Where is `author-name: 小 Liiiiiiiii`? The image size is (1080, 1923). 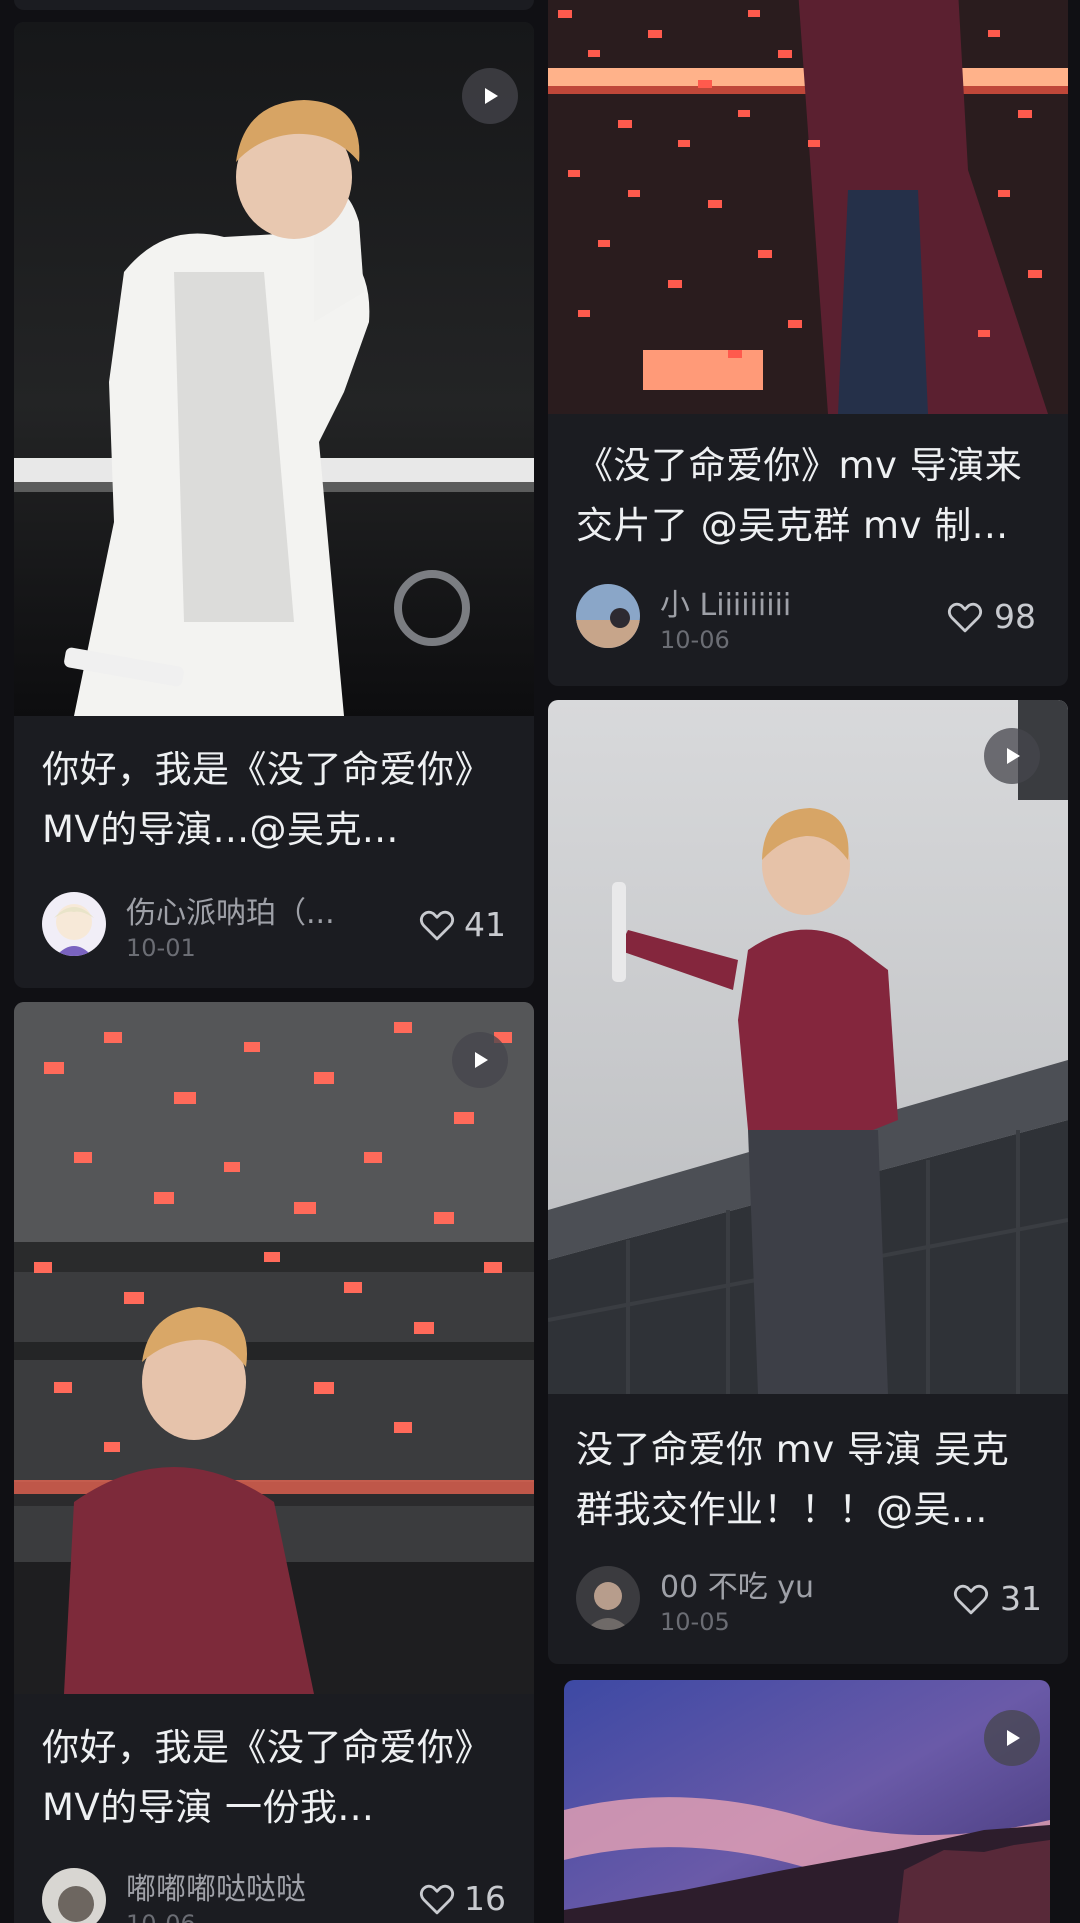
author-name: 小 Liiiiiiiii is located at coordinates (725, 602).